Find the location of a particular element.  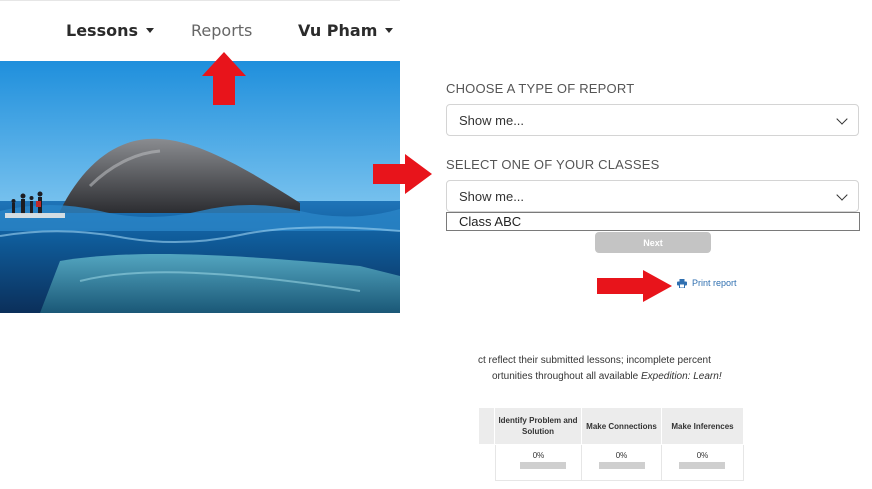

top-nav: Lessons Reports Vu Pham is located at coordinates (200, 30).